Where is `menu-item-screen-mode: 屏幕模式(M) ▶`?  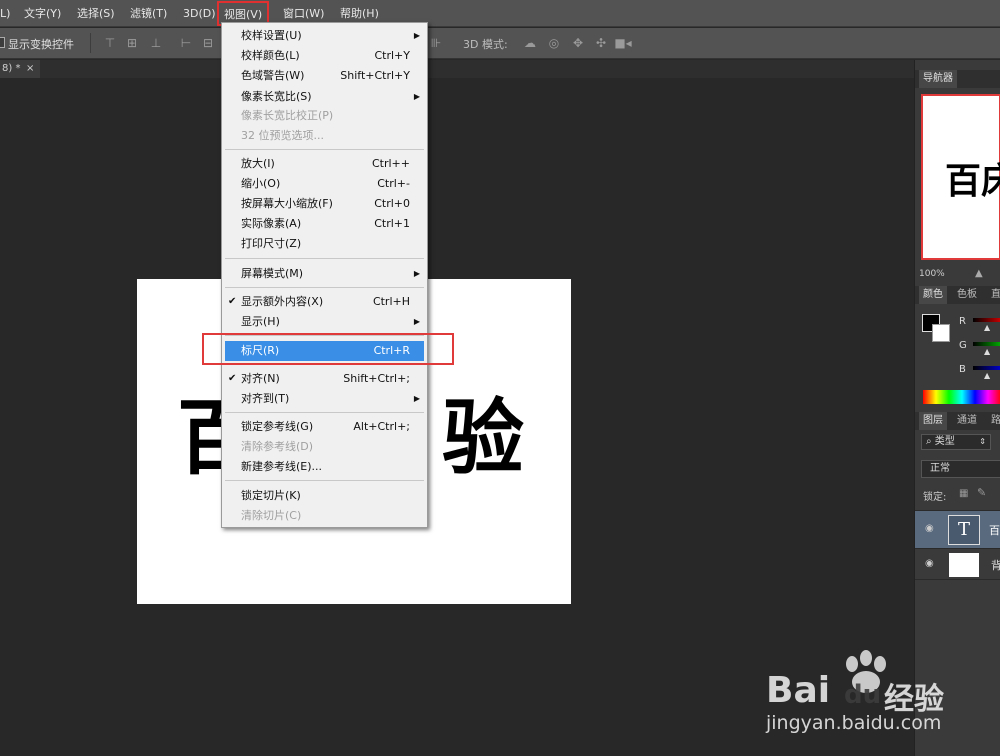 menu-item-screen-mode: 屏幕模式(M) ▶ is located at coordinates (324, 274).